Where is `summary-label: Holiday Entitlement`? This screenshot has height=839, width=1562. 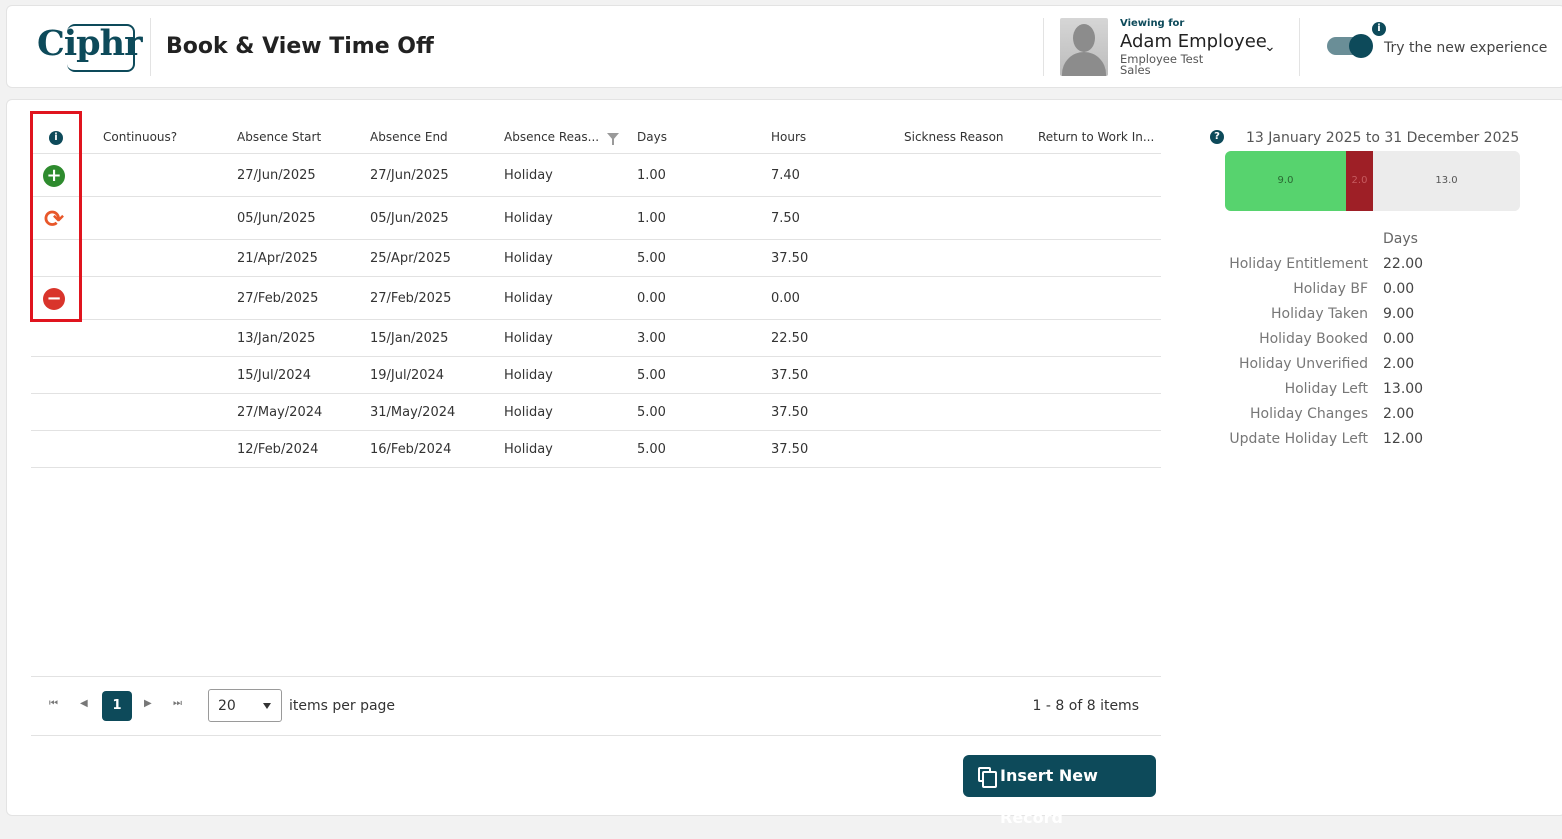 summary-label: Holiday Entitlement is located at coordinates (1298, 264).